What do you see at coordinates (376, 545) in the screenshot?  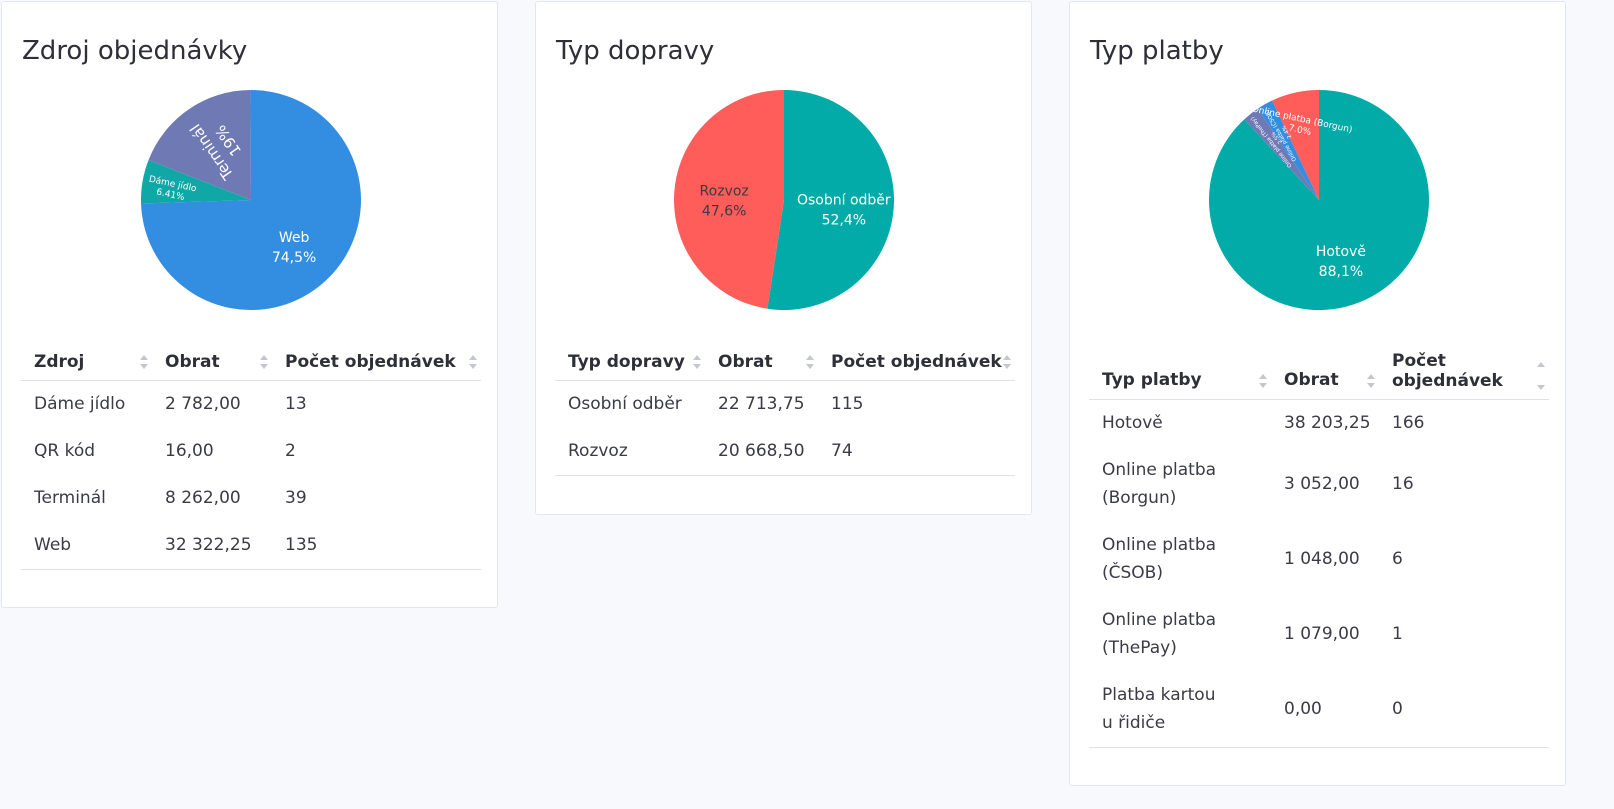 I see `cell-order-count: 135` at bounding box center [376, 545].